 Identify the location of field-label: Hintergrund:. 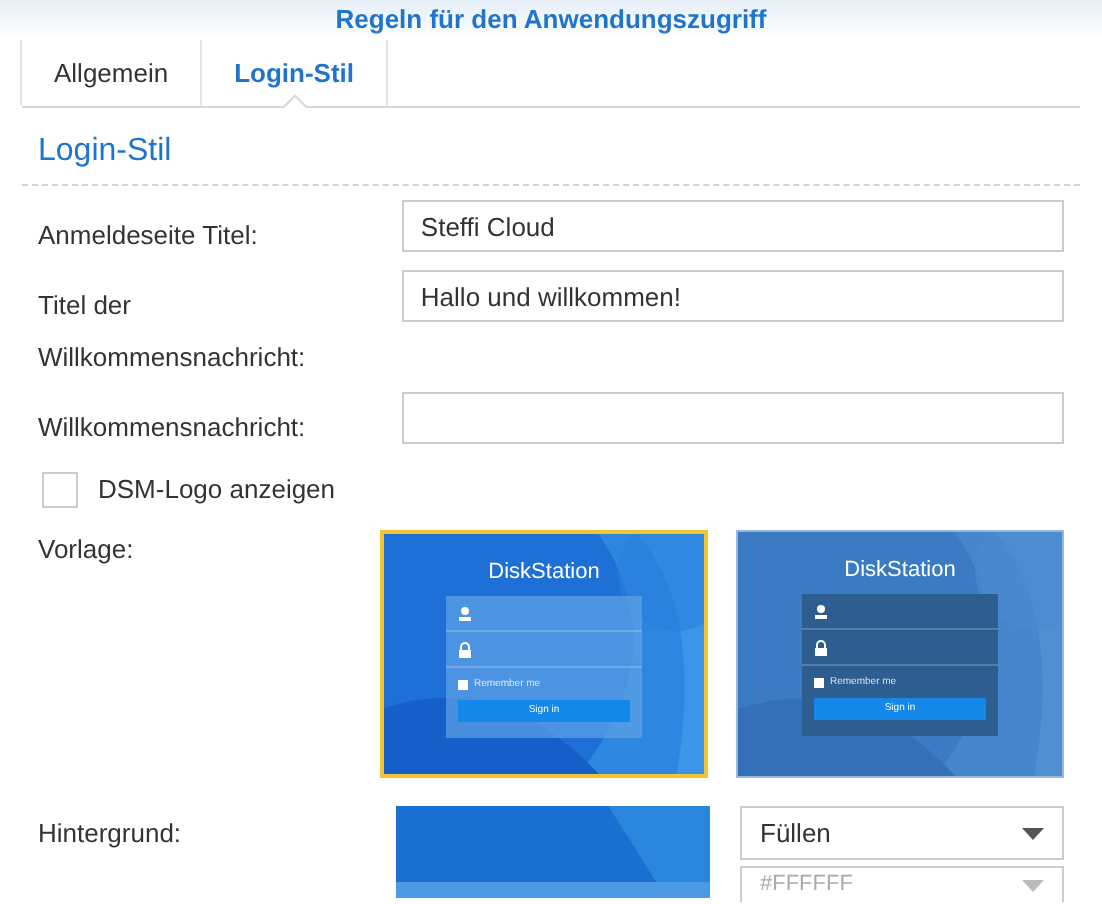
(111, 834).